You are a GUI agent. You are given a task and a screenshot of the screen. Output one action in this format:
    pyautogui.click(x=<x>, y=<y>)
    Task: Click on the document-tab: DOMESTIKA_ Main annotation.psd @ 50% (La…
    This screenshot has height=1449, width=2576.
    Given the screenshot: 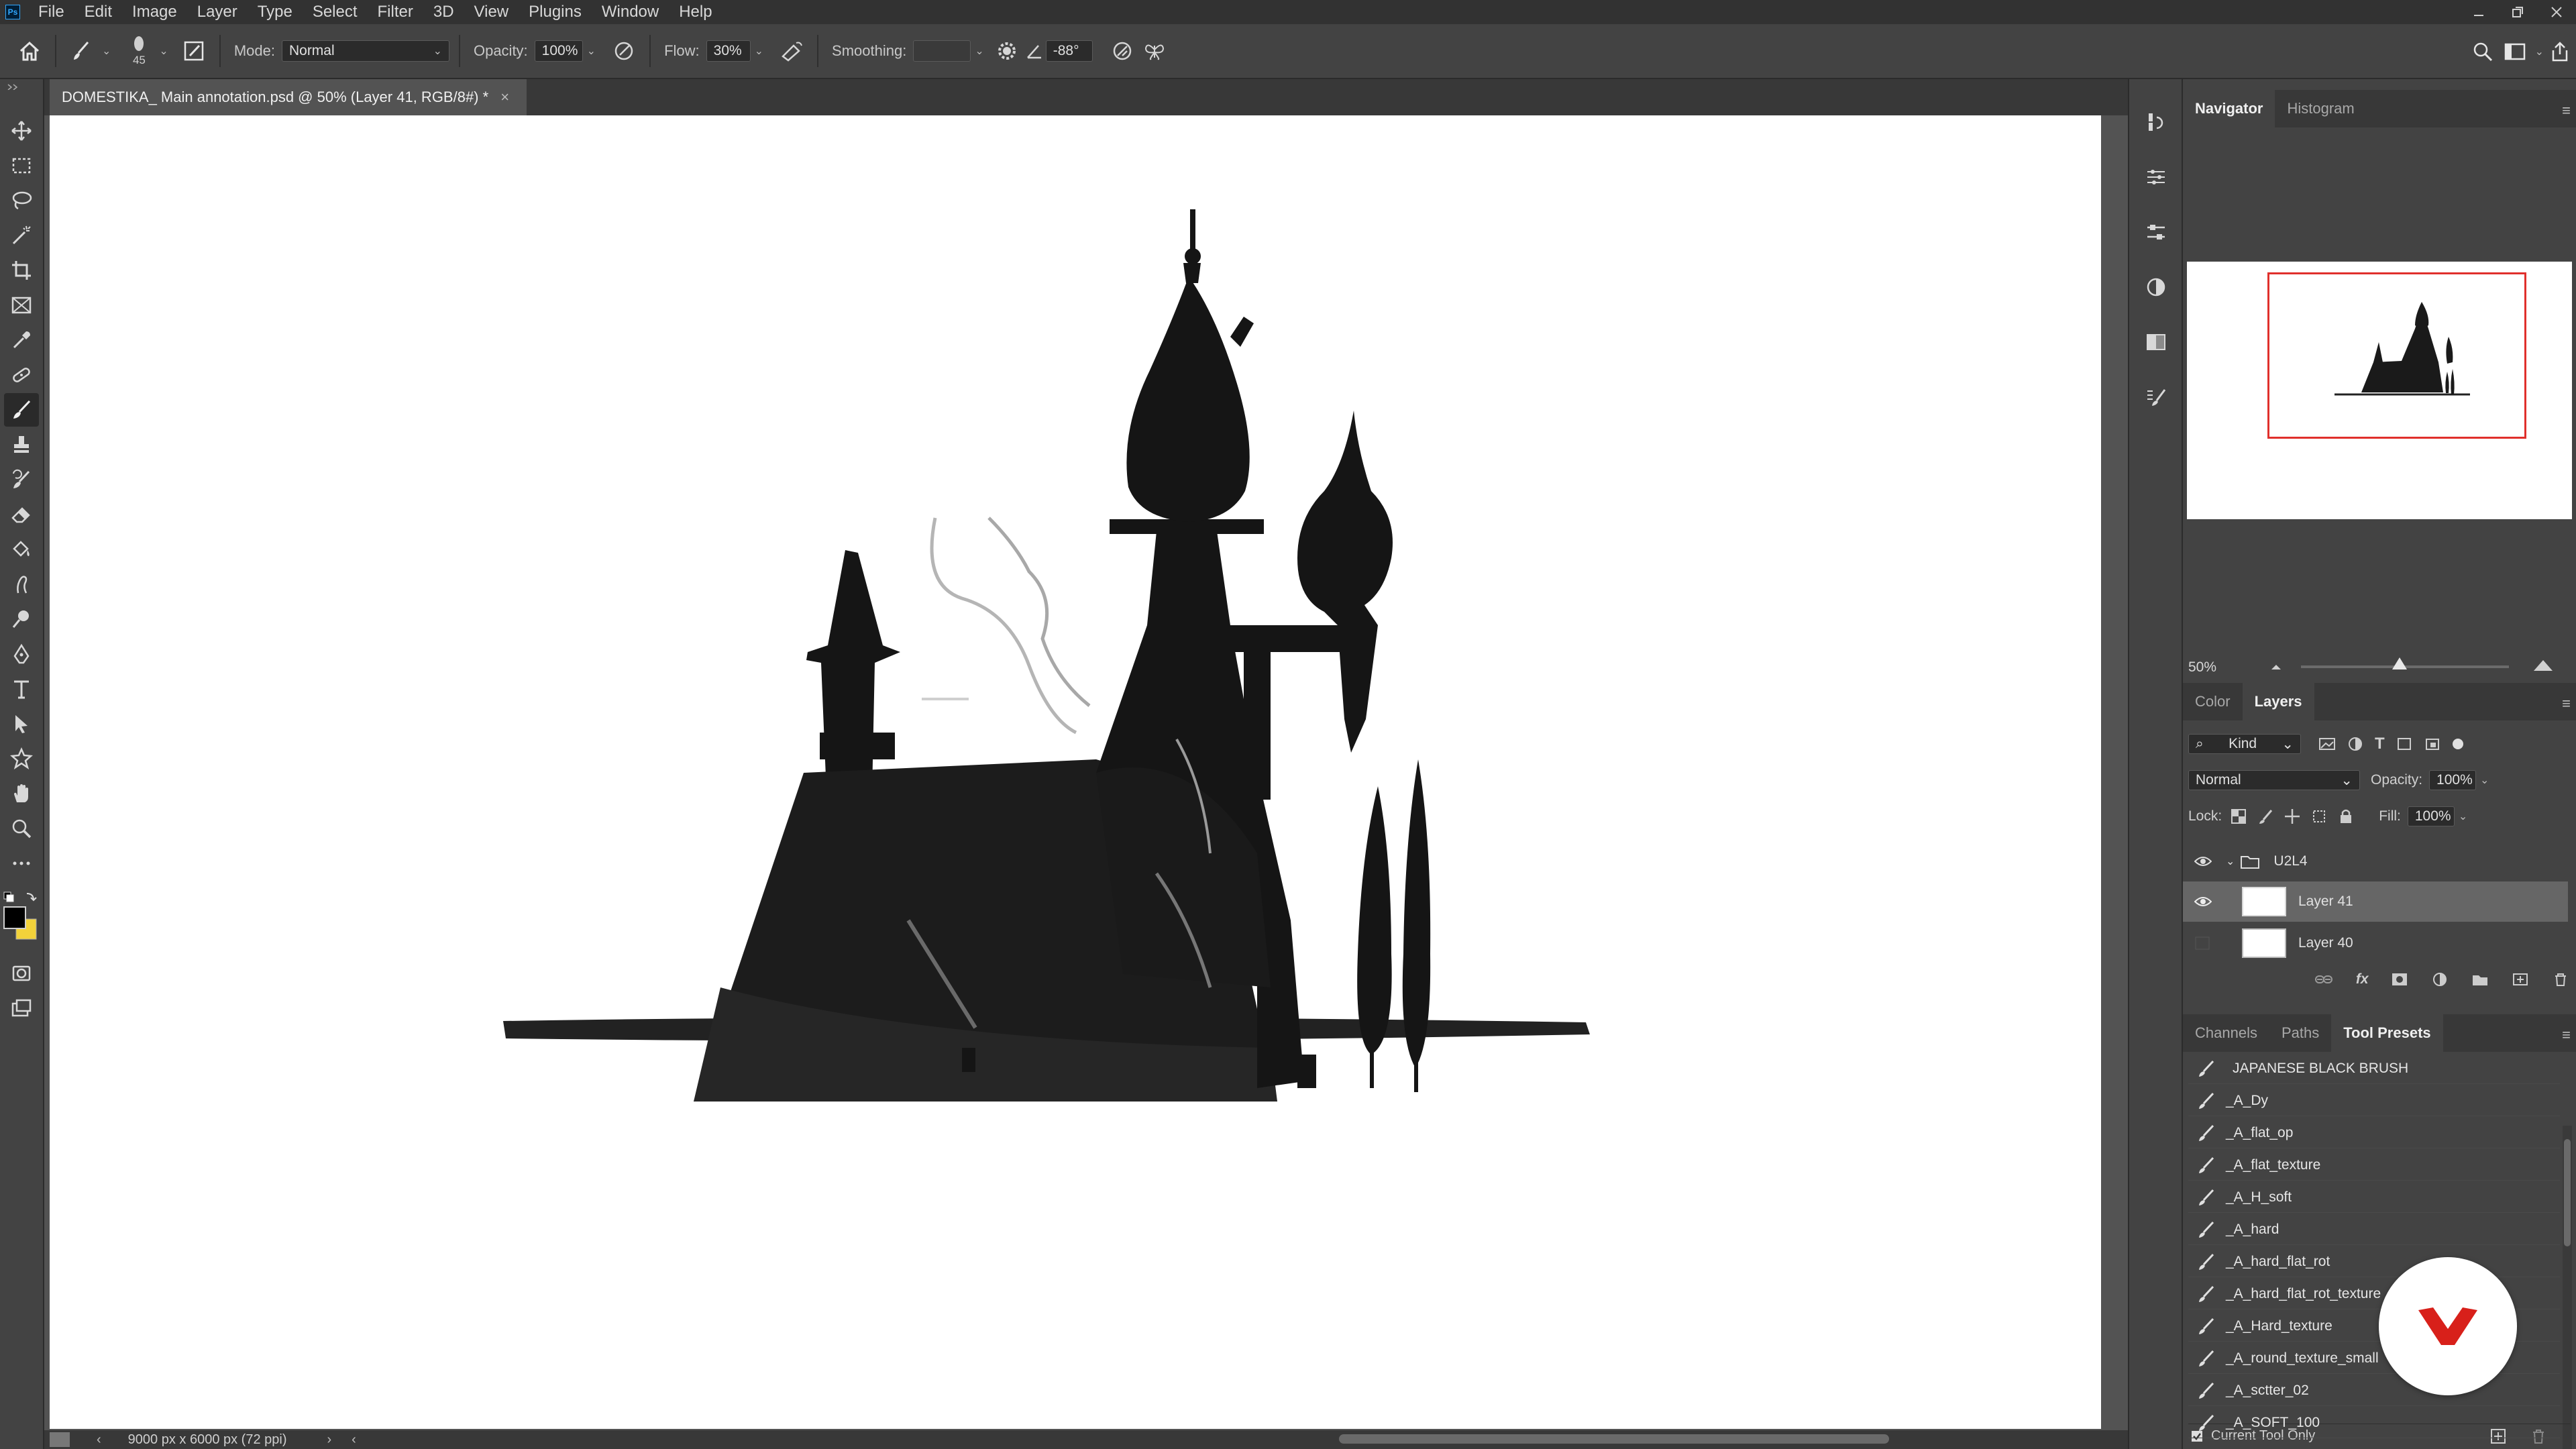 What is the action you would take?
    pyautogui.click(x=288, y=97)
    